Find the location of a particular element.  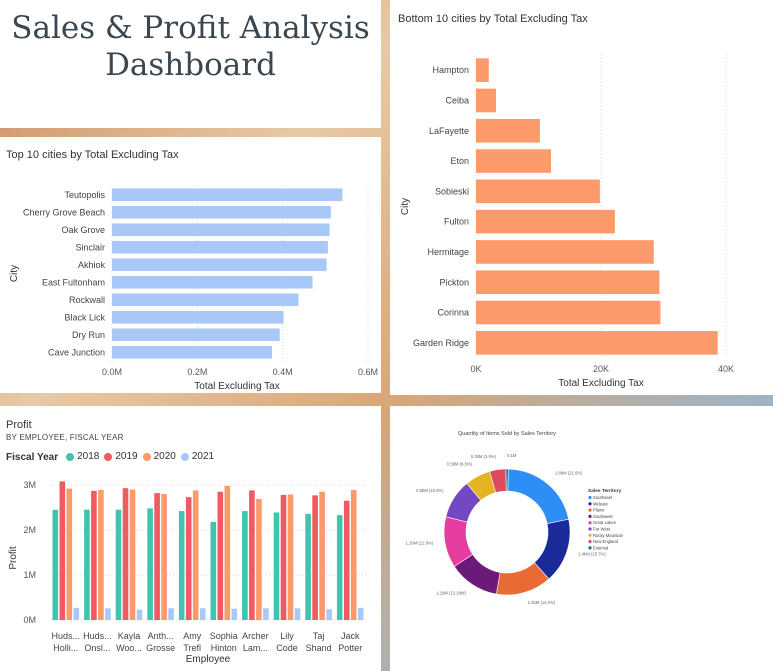

bar-cherry-grove-beach is located at coordinates (221, 212).